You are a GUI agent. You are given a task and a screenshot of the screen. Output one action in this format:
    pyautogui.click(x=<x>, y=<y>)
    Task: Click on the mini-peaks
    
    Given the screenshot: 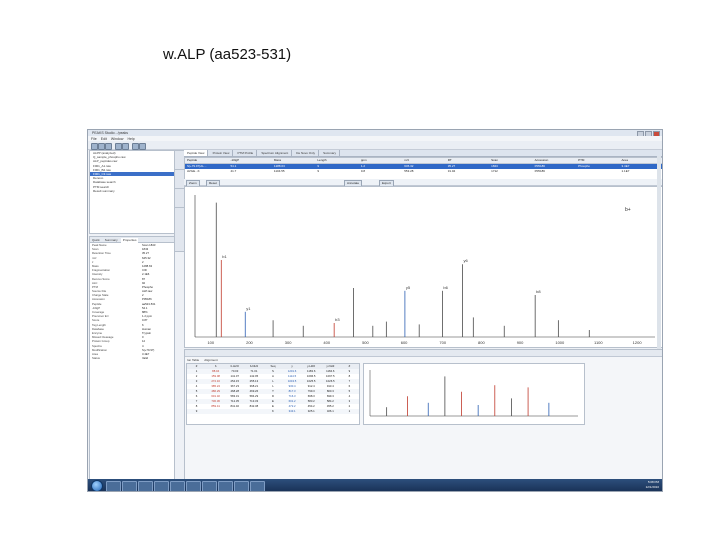 What is the action you would take?
    pyautogui.click(x=468, y=396)
    